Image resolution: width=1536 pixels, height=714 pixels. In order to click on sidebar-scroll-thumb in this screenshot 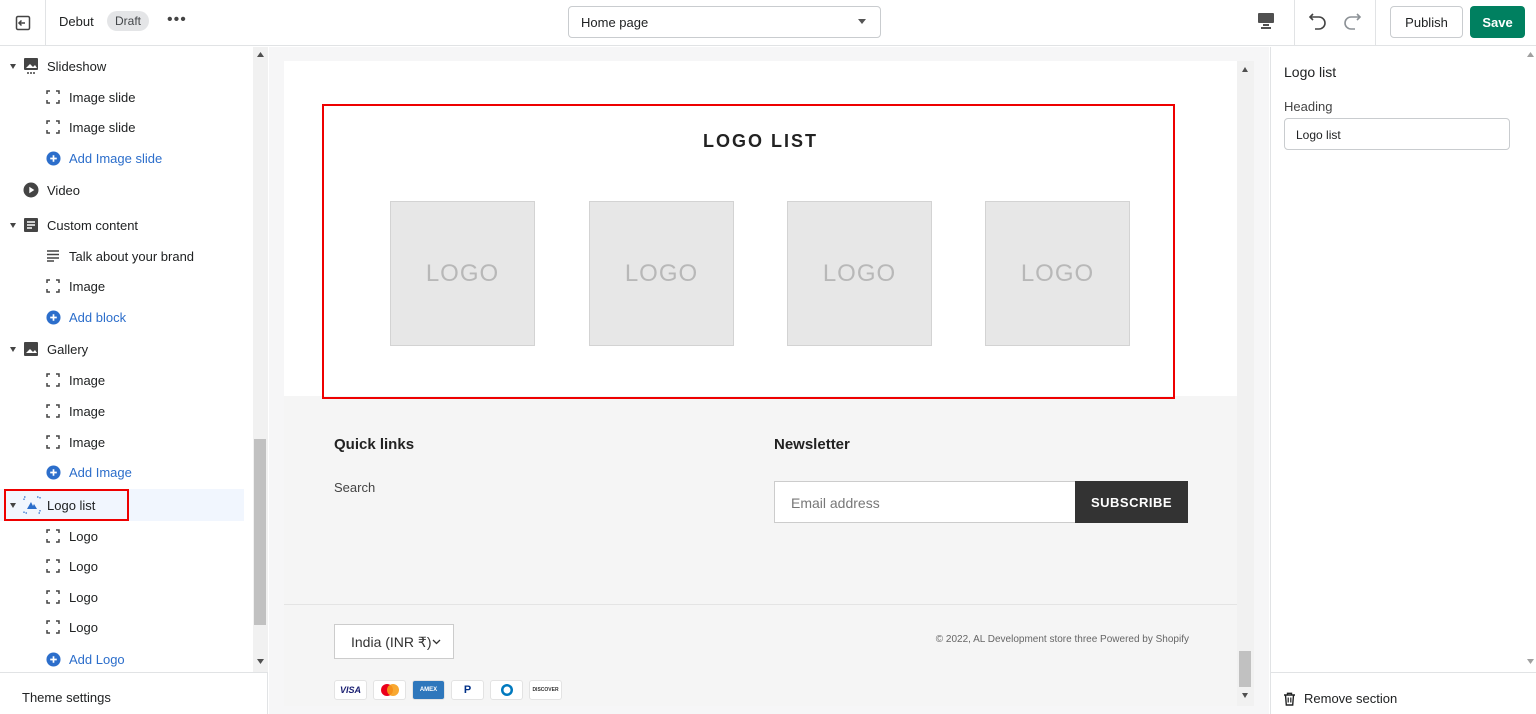, I will do `click(260, 532)`.